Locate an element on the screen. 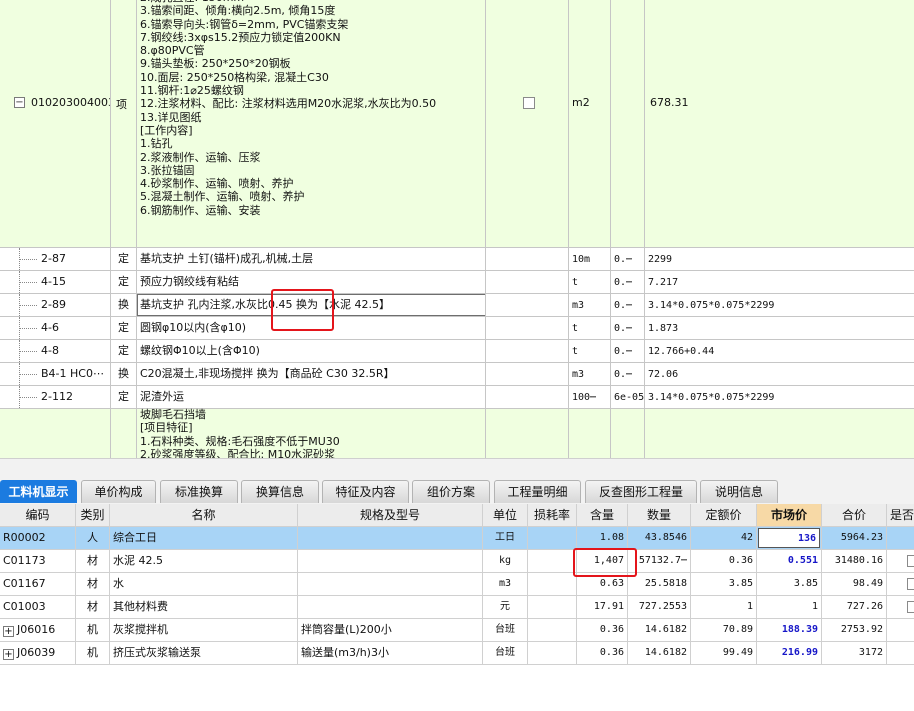 Image resolution: width=914 pixels, height=711 pixels. resource-market-price-text: 188.39 is located at coordinates (799, 629).